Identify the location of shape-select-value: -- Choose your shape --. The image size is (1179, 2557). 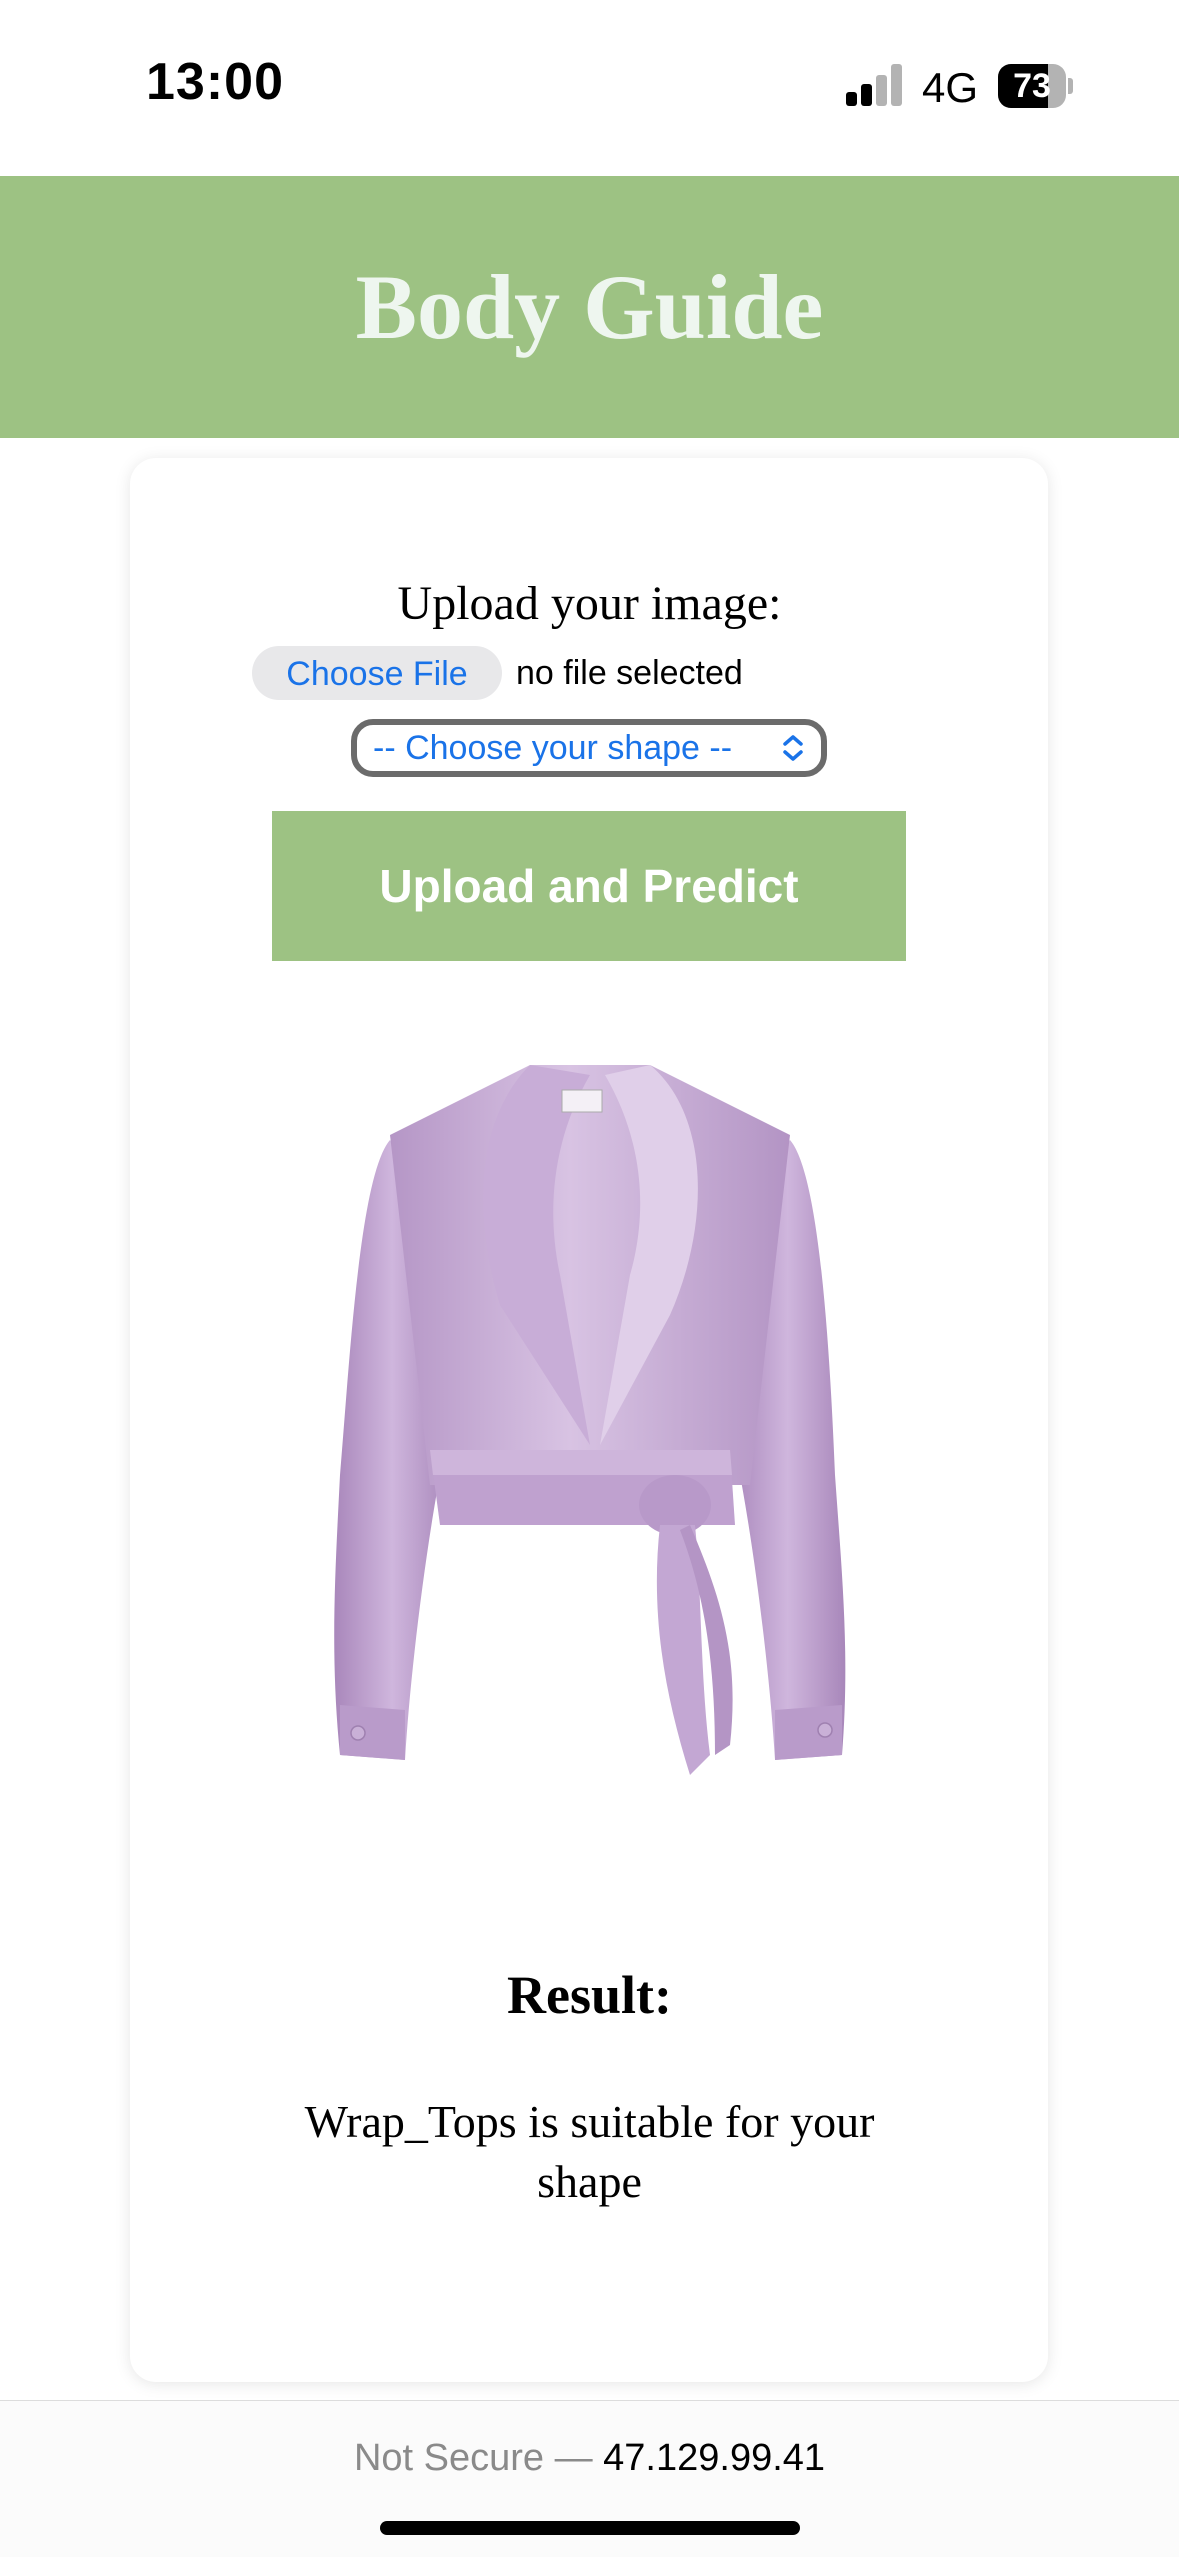
(553, 748).